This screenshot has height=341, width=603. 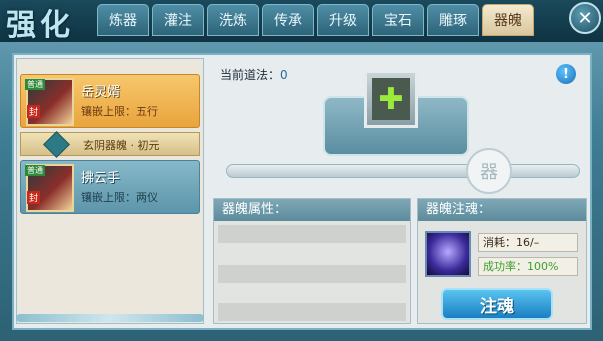 What do you see at coordinates (398, 20) in the screenshot?
I see `tab-baoshi: 宝石` at bounding box center [398, 20].